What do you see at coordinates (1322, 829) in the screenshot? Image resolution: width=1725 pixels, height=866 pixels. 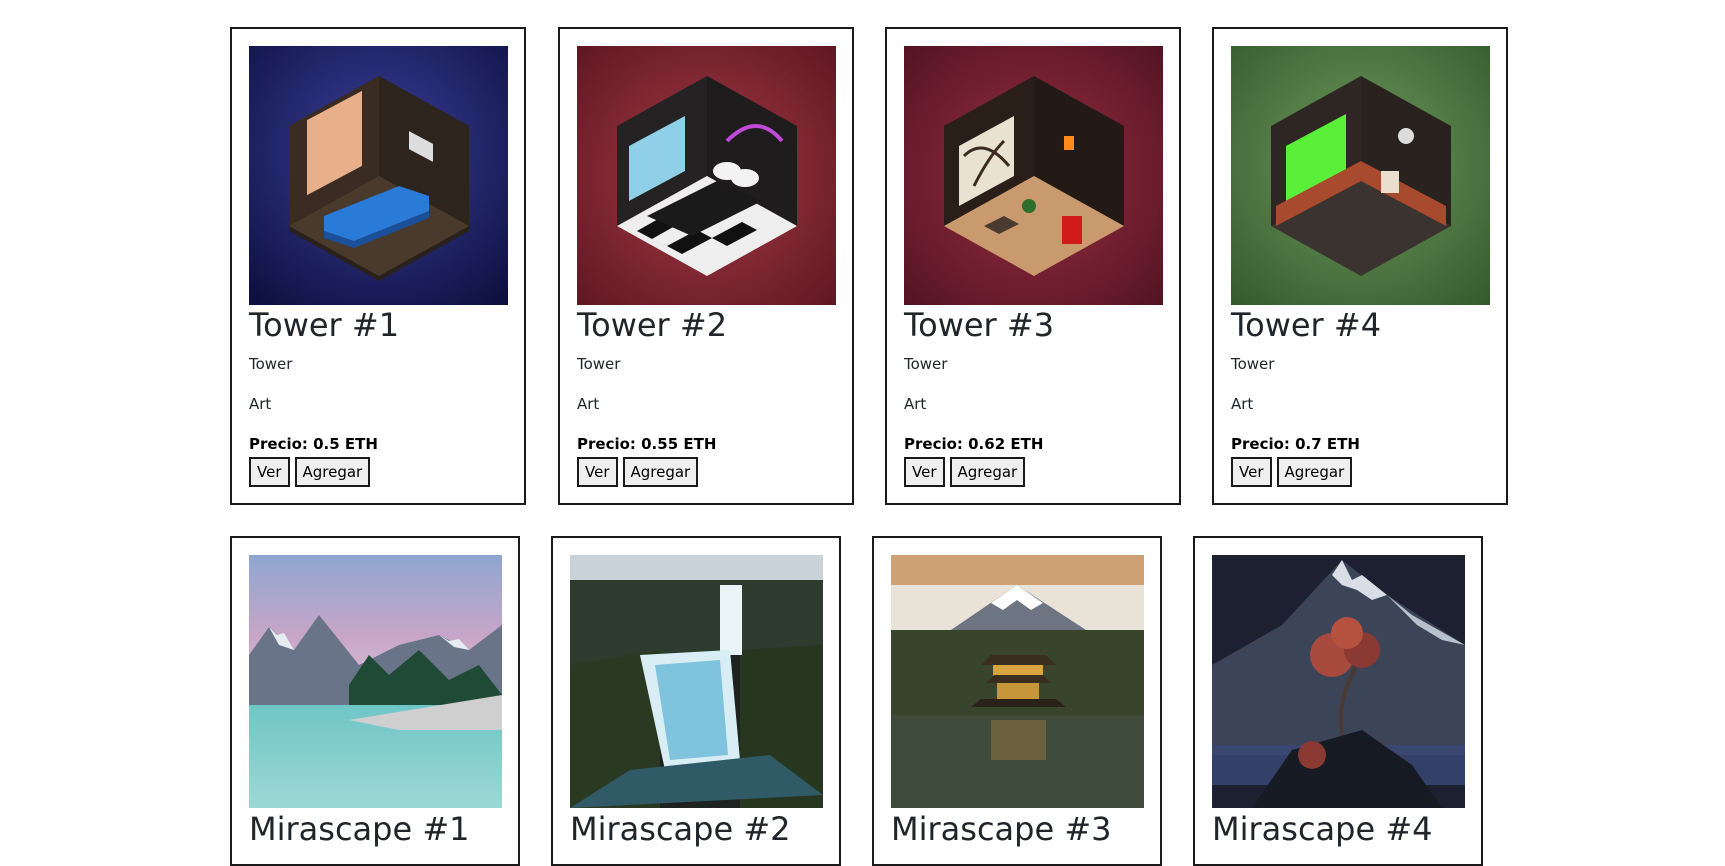 I see `nft-title: Mirascape #4` at bounding box center [1322, 829].